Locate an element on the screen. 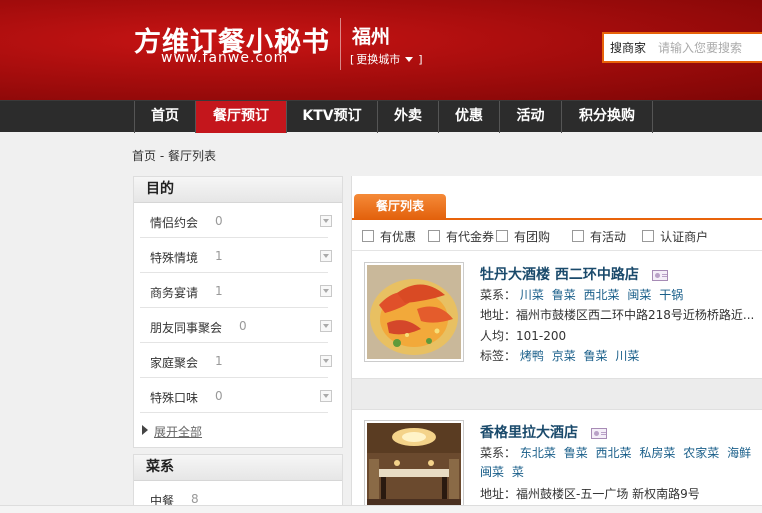  nav-restaurant-booking: 餐厅预订 is located at coordinates (240, 117).